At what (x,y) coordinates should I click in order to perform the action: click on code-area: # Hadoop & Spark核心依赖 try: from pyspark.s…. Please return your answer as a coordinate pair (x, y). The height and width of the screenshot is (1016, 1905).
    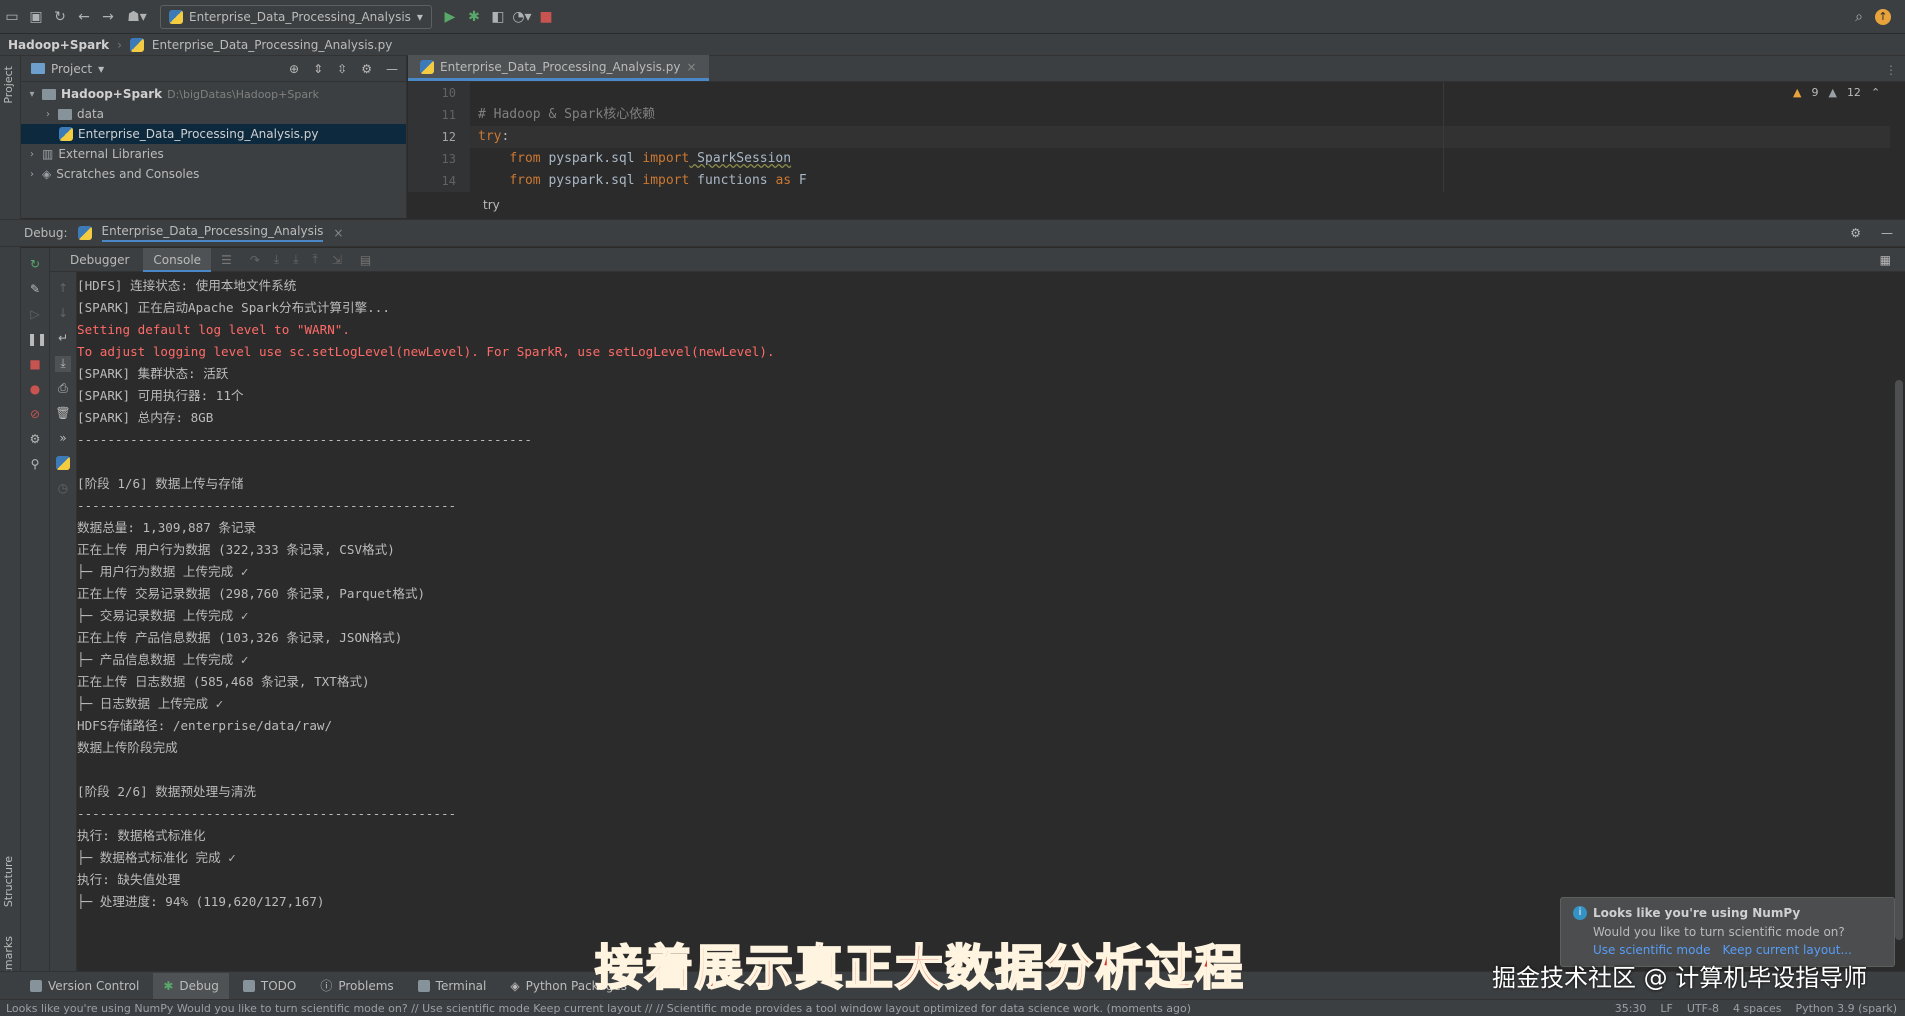
    Looking at the image, I should click on (642, 137).